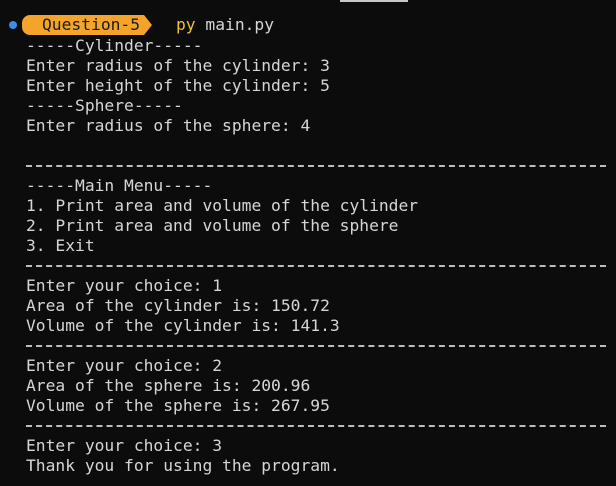 The width and height of the screenshot is (616, 486). What do you see at coordinates (178, 65) in the screenshot?
I see `output-line: Enter radius of the cylinder: 3` at bounding box center [178, 65].